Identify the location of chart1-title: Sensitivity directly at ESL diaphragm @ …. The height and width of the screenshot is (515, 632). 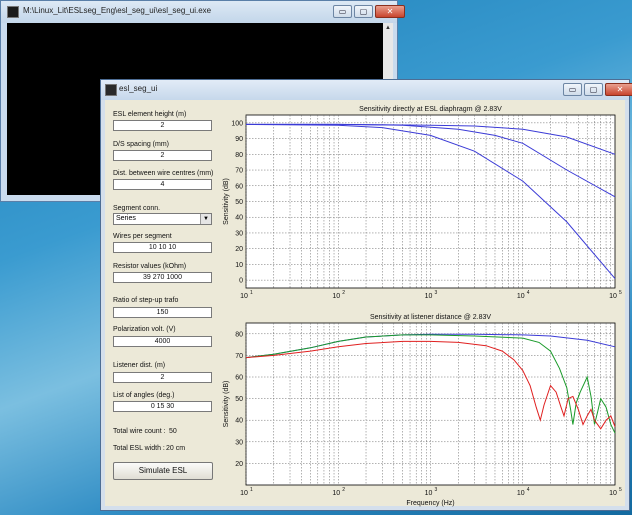
(430, 109).